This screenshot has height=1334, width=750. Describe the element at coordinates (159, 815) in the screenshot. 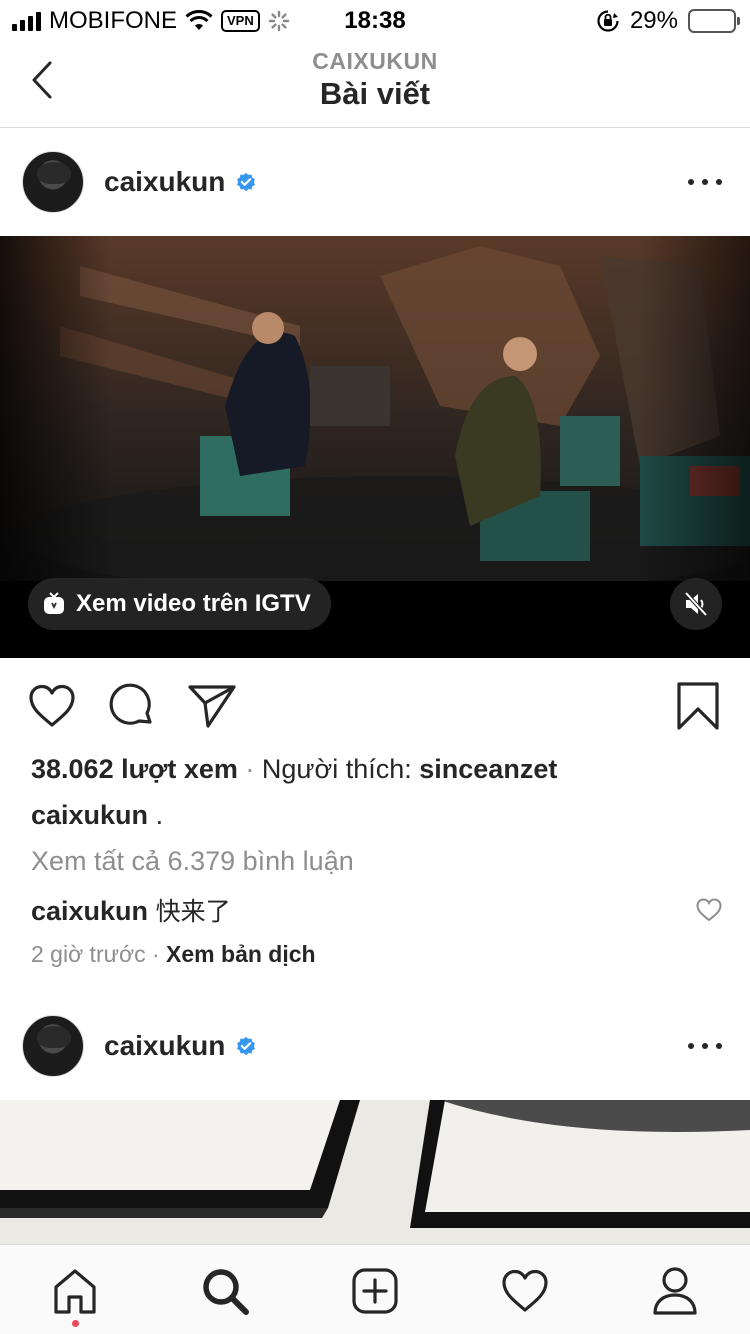

I see `caption-text: .` at that location.